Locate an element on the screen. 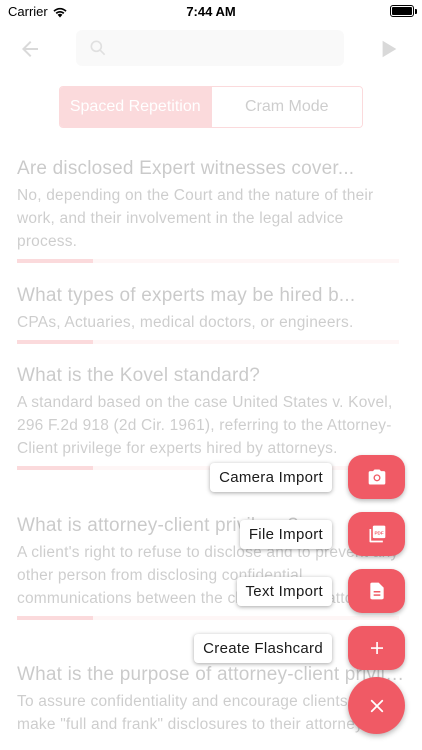 The width and height of the screenshot is (422, 750). file-import-row: File Import PDF is located at coordinates (322, 534).